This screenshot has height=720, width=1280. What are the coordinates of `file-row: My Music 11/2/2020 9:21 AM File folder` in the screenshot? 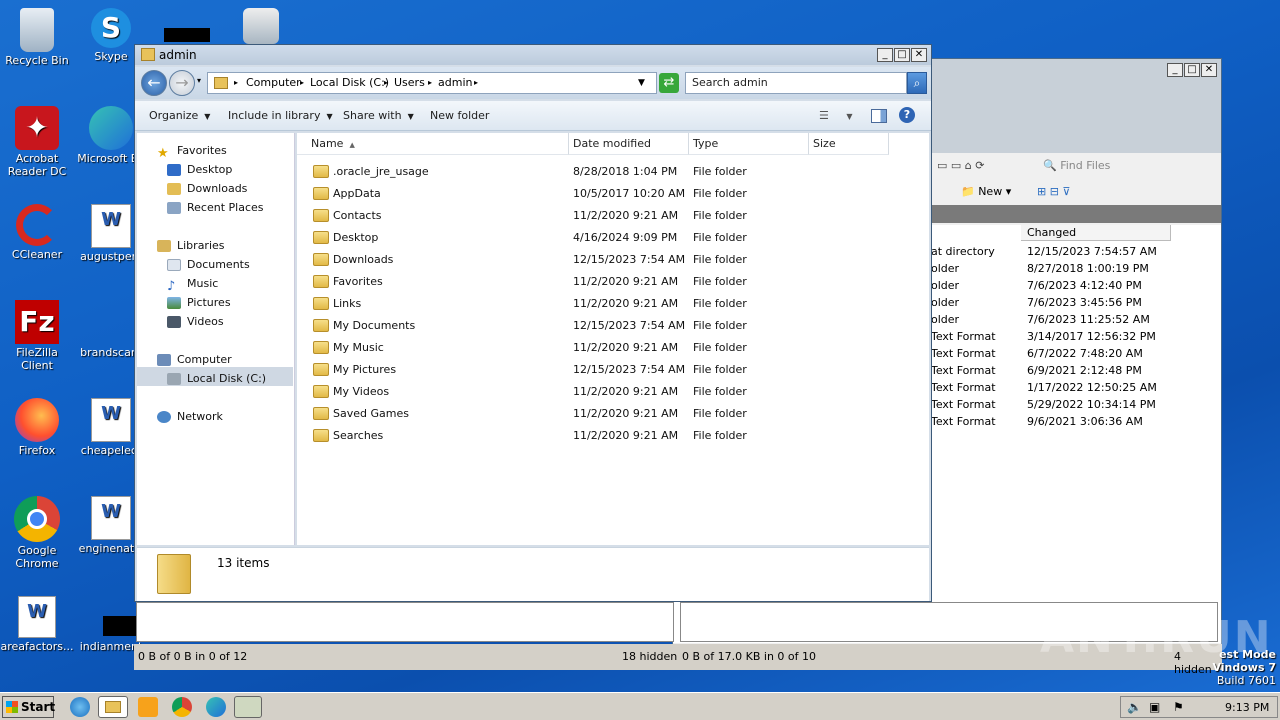 It's located at (613, 348).